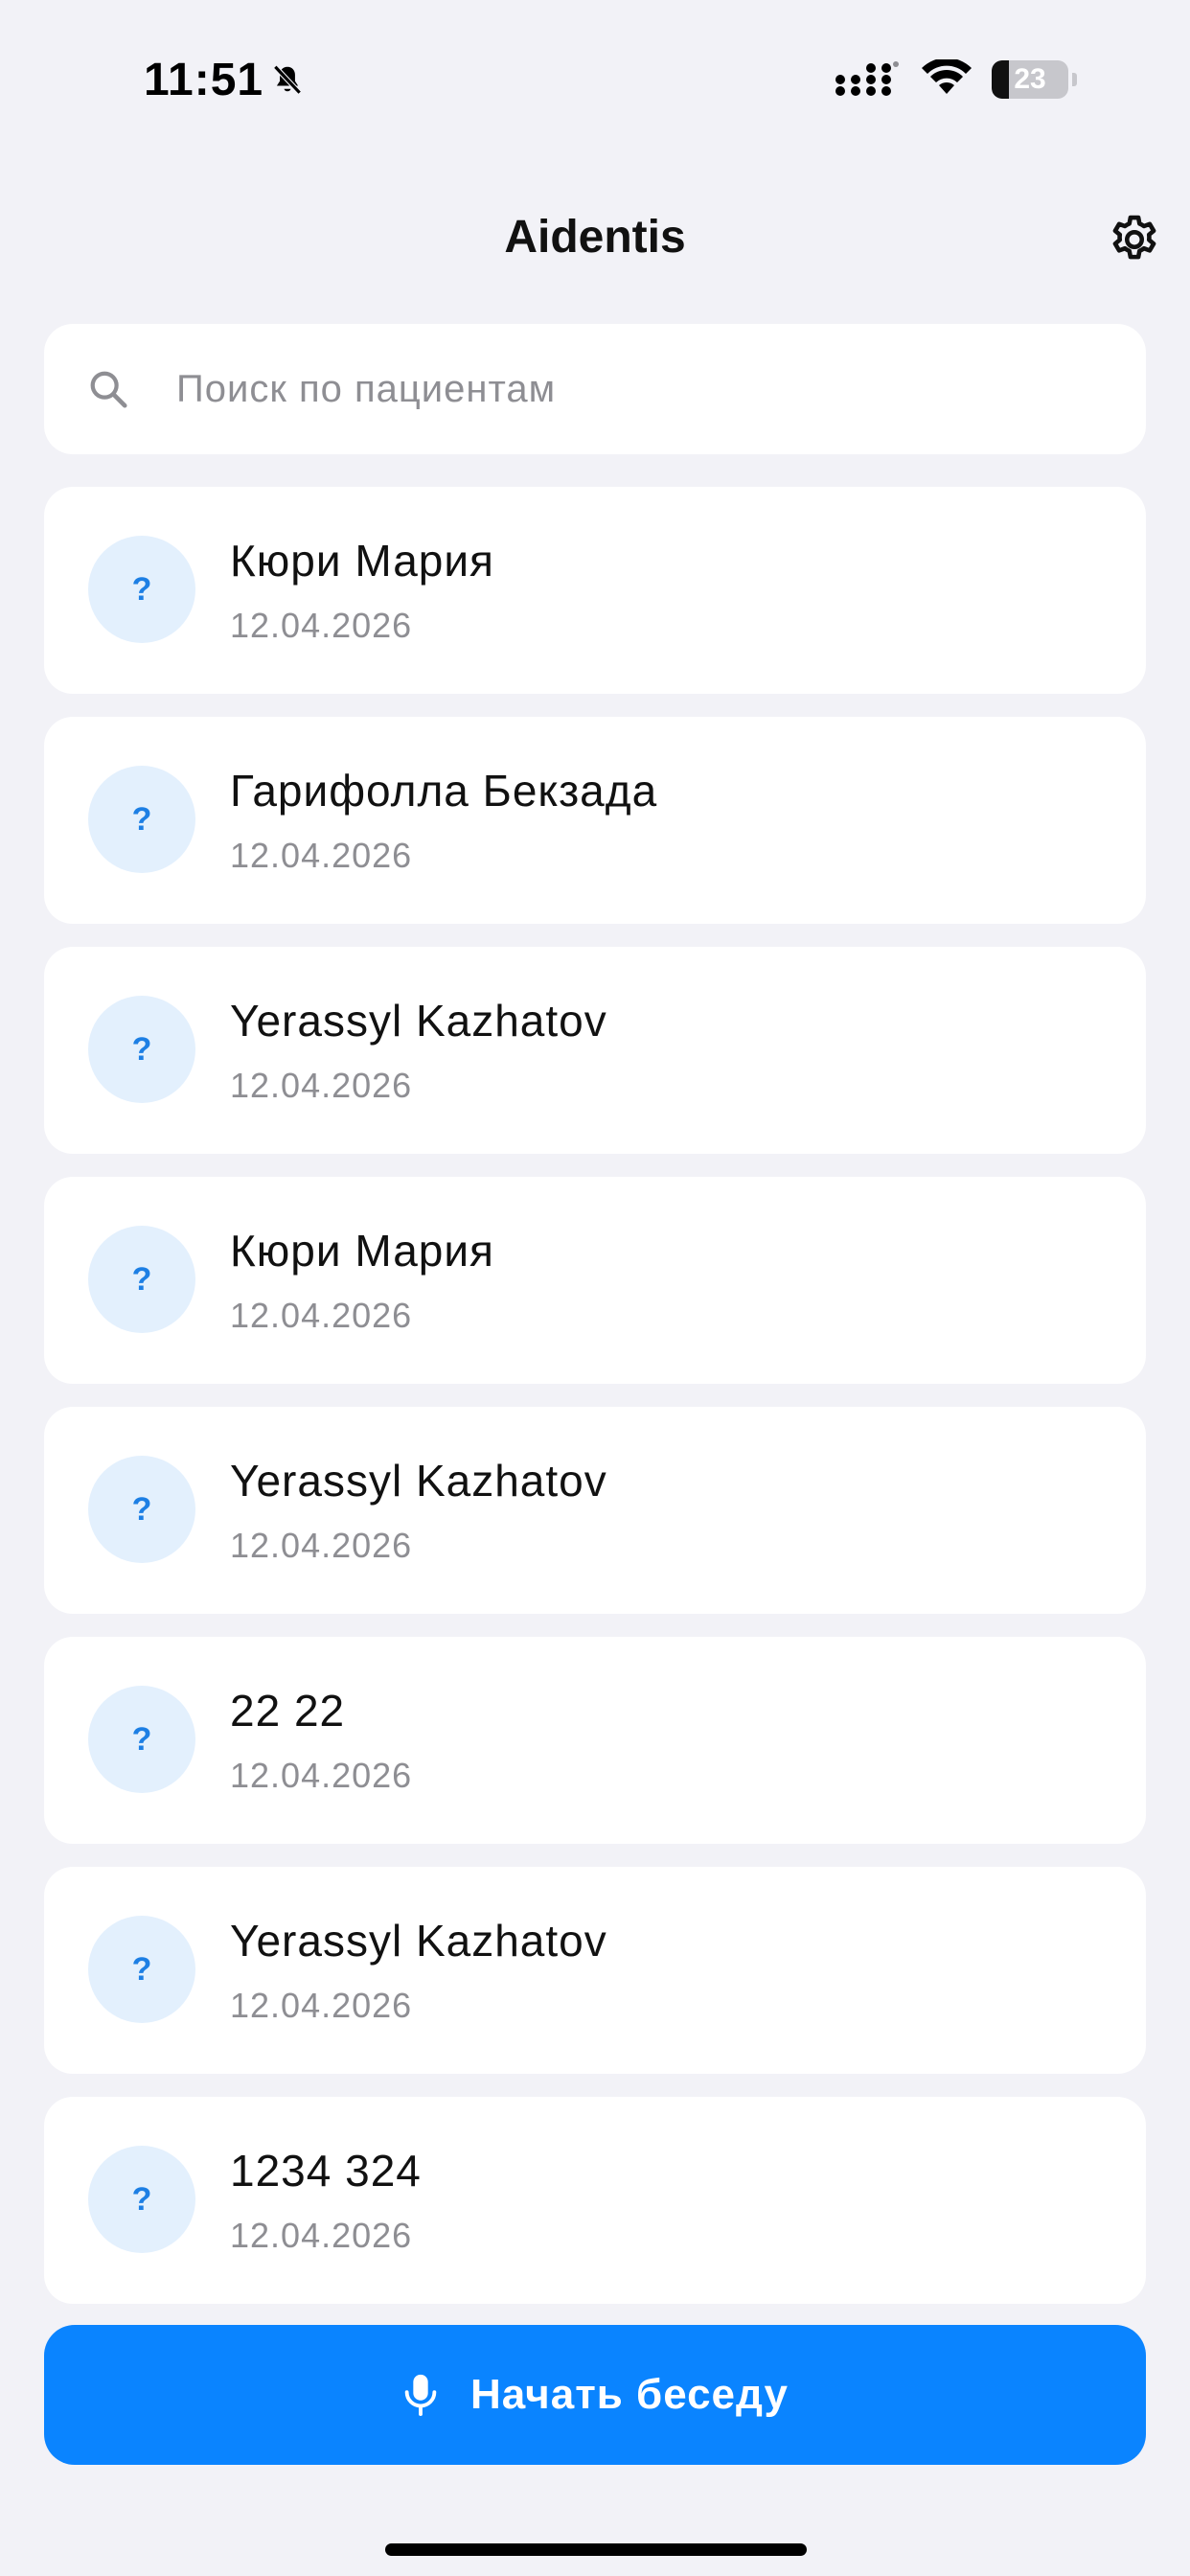  I want to click on page-title: Aidentis, so click(595, 237).